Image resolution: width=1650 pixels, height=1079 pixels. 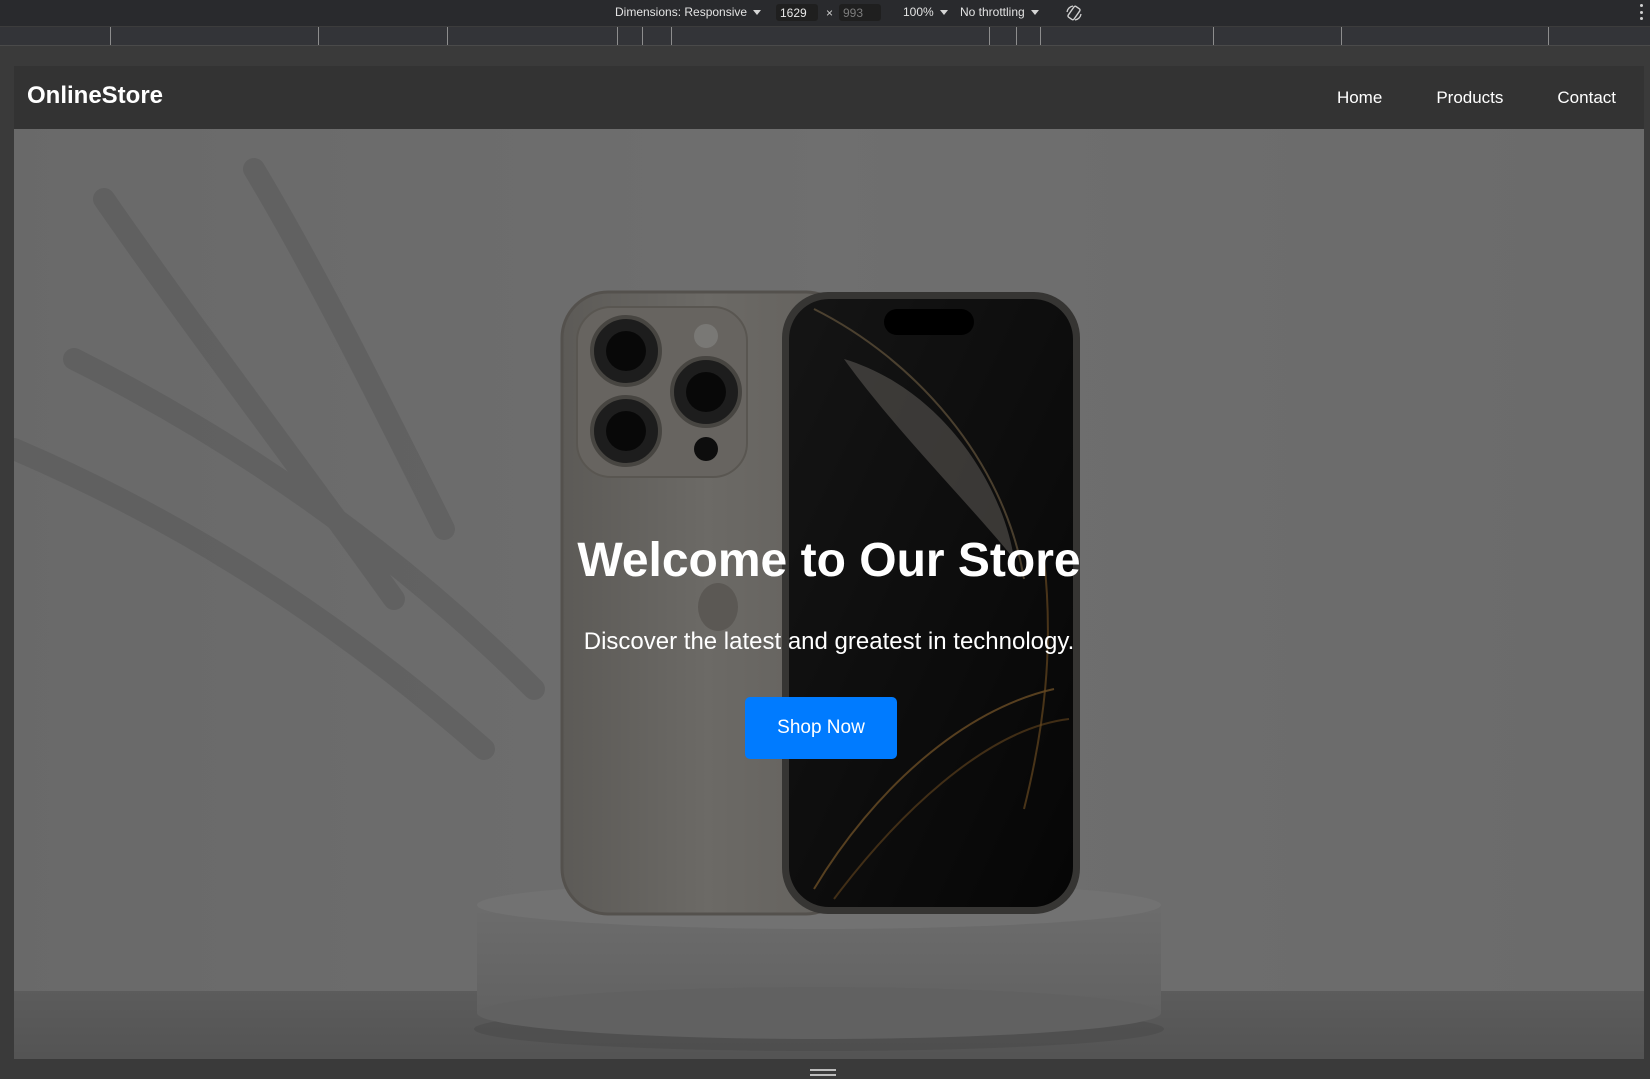 I want to click on nav-links: Home Products Contact, so click(x=1477, y=97).